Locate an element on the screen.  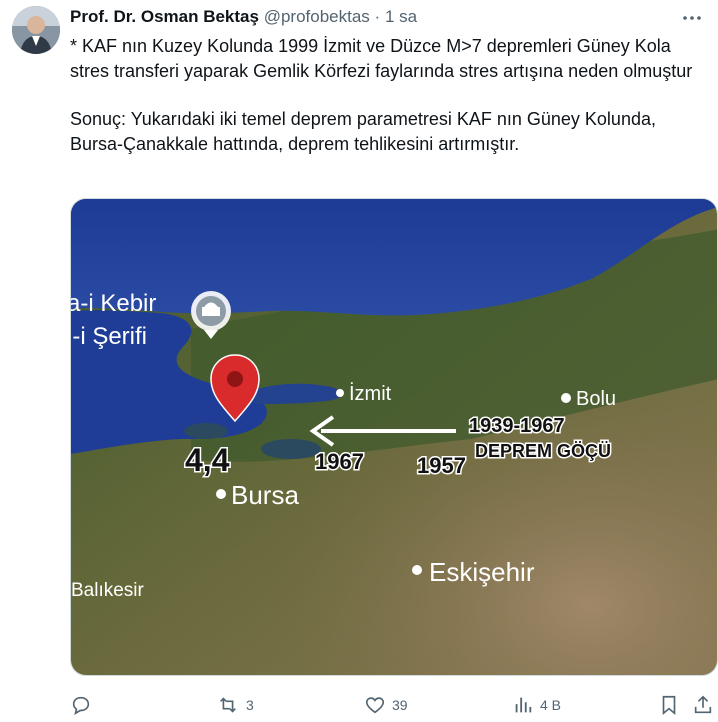
range-label: 1939-1967 is located at coordinates (517, 426).